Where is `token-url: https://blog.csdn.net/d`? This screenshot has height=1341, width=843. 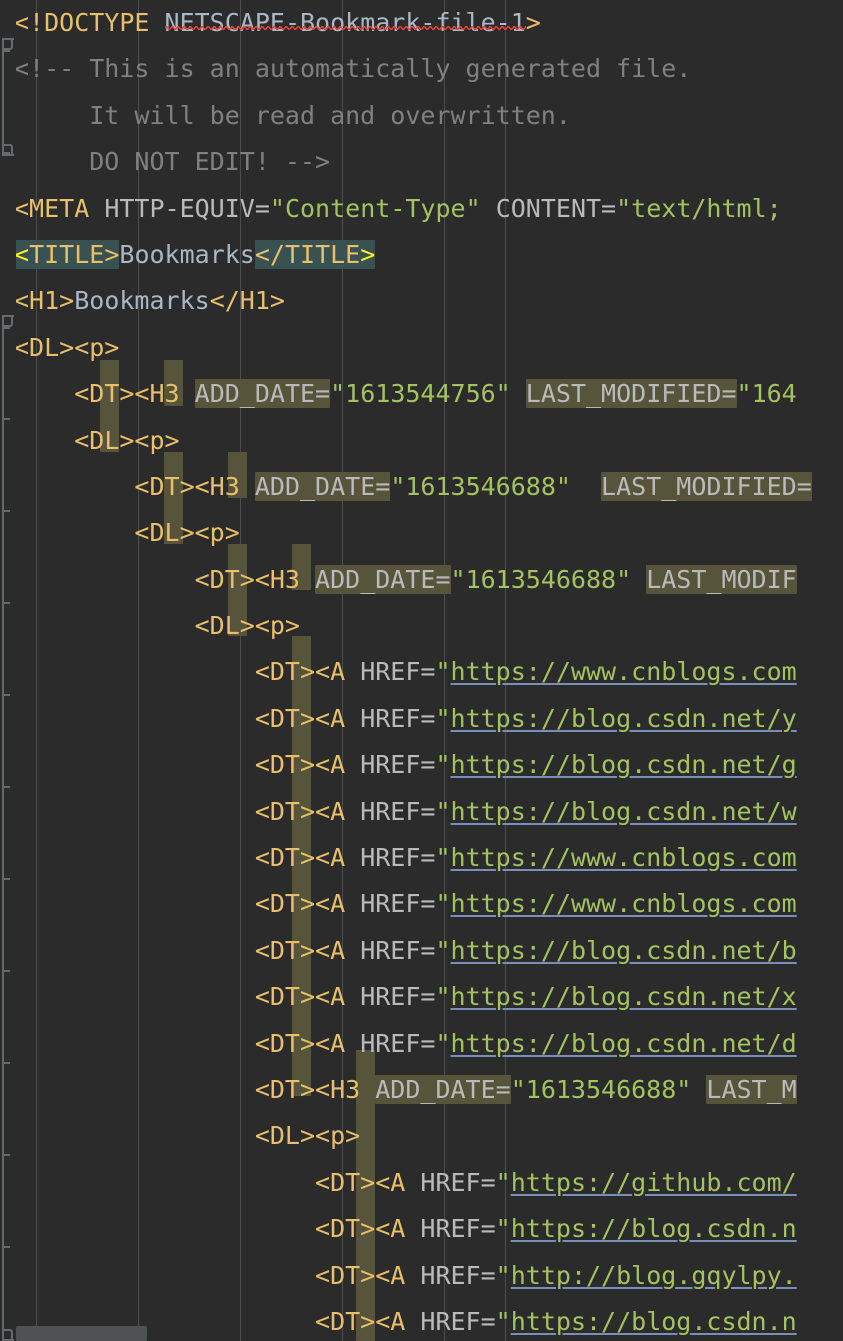
token-url: https://blog.csdn.net/d is located at coordinates (623, 1043).